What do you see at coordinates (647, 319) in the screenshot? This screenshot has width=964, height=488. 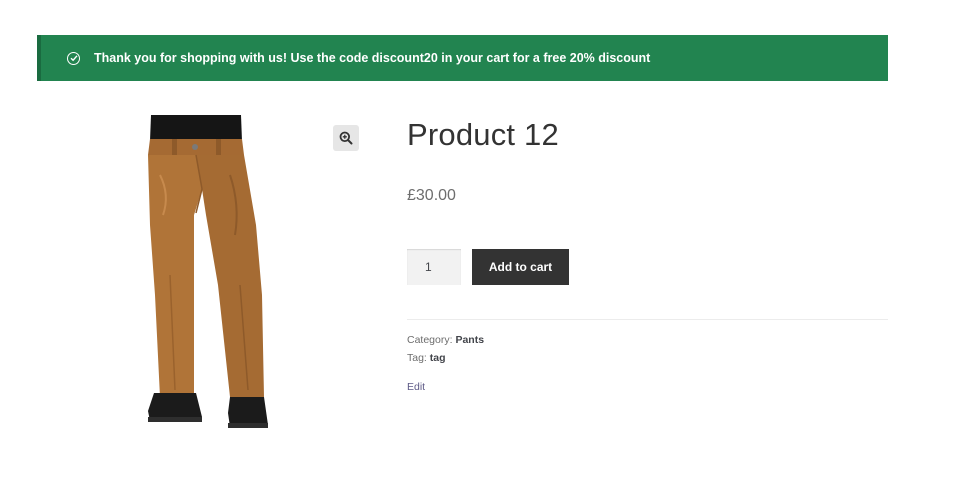 I see `divider` at bounding box center [647, 319].